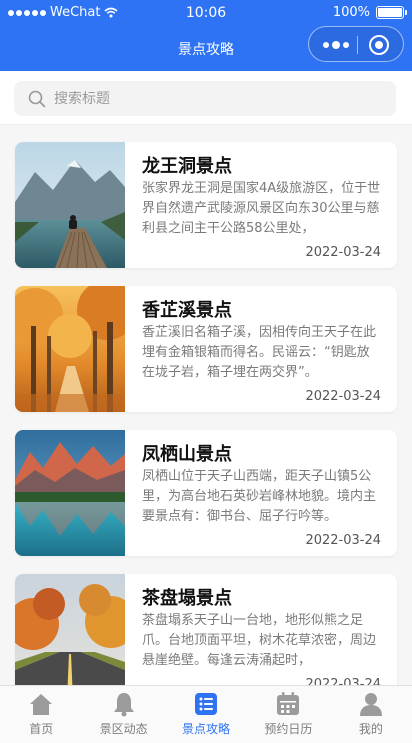 Image resolution: width=412 pixels, height=743 pixels. I want to click on search-bar-container, so click(206, 98).